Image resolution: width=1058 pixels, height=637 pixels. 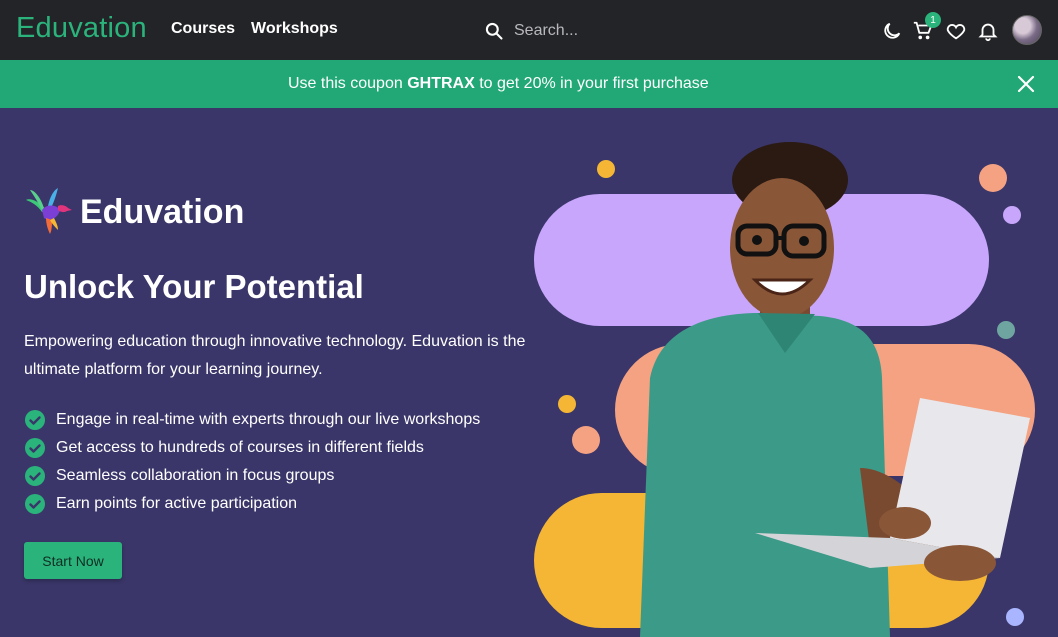 I want to click on feature-item: Seamless collaboration in focus groups, so click(x=284, y=476).